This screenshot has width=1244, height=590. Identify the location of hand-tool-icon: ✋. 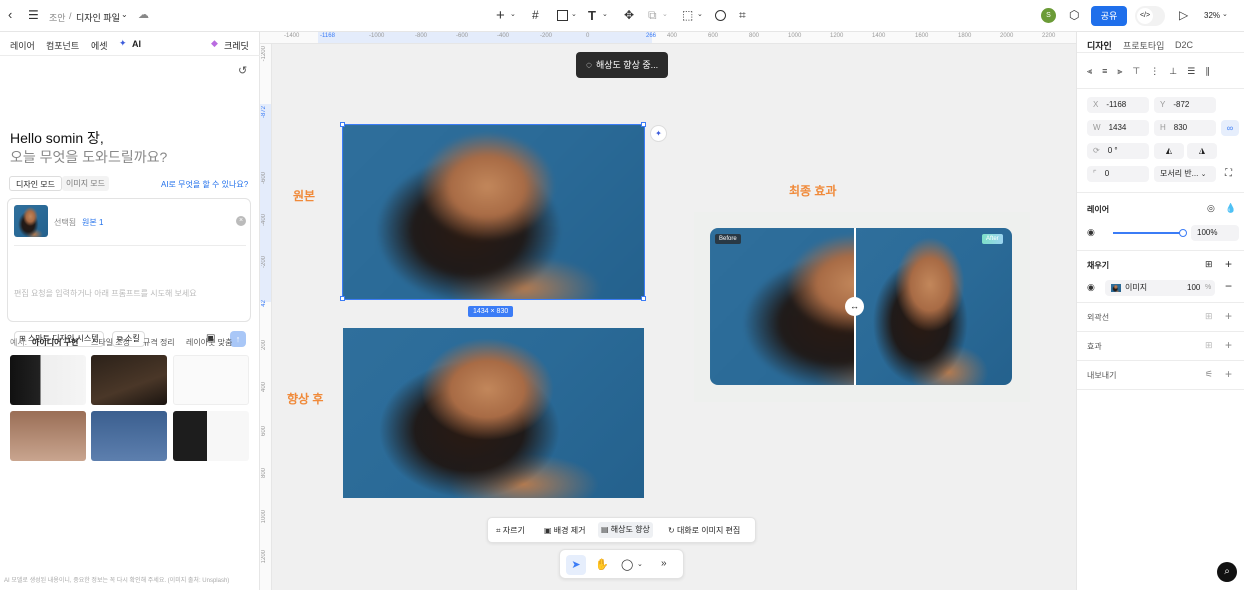
(602, 564).